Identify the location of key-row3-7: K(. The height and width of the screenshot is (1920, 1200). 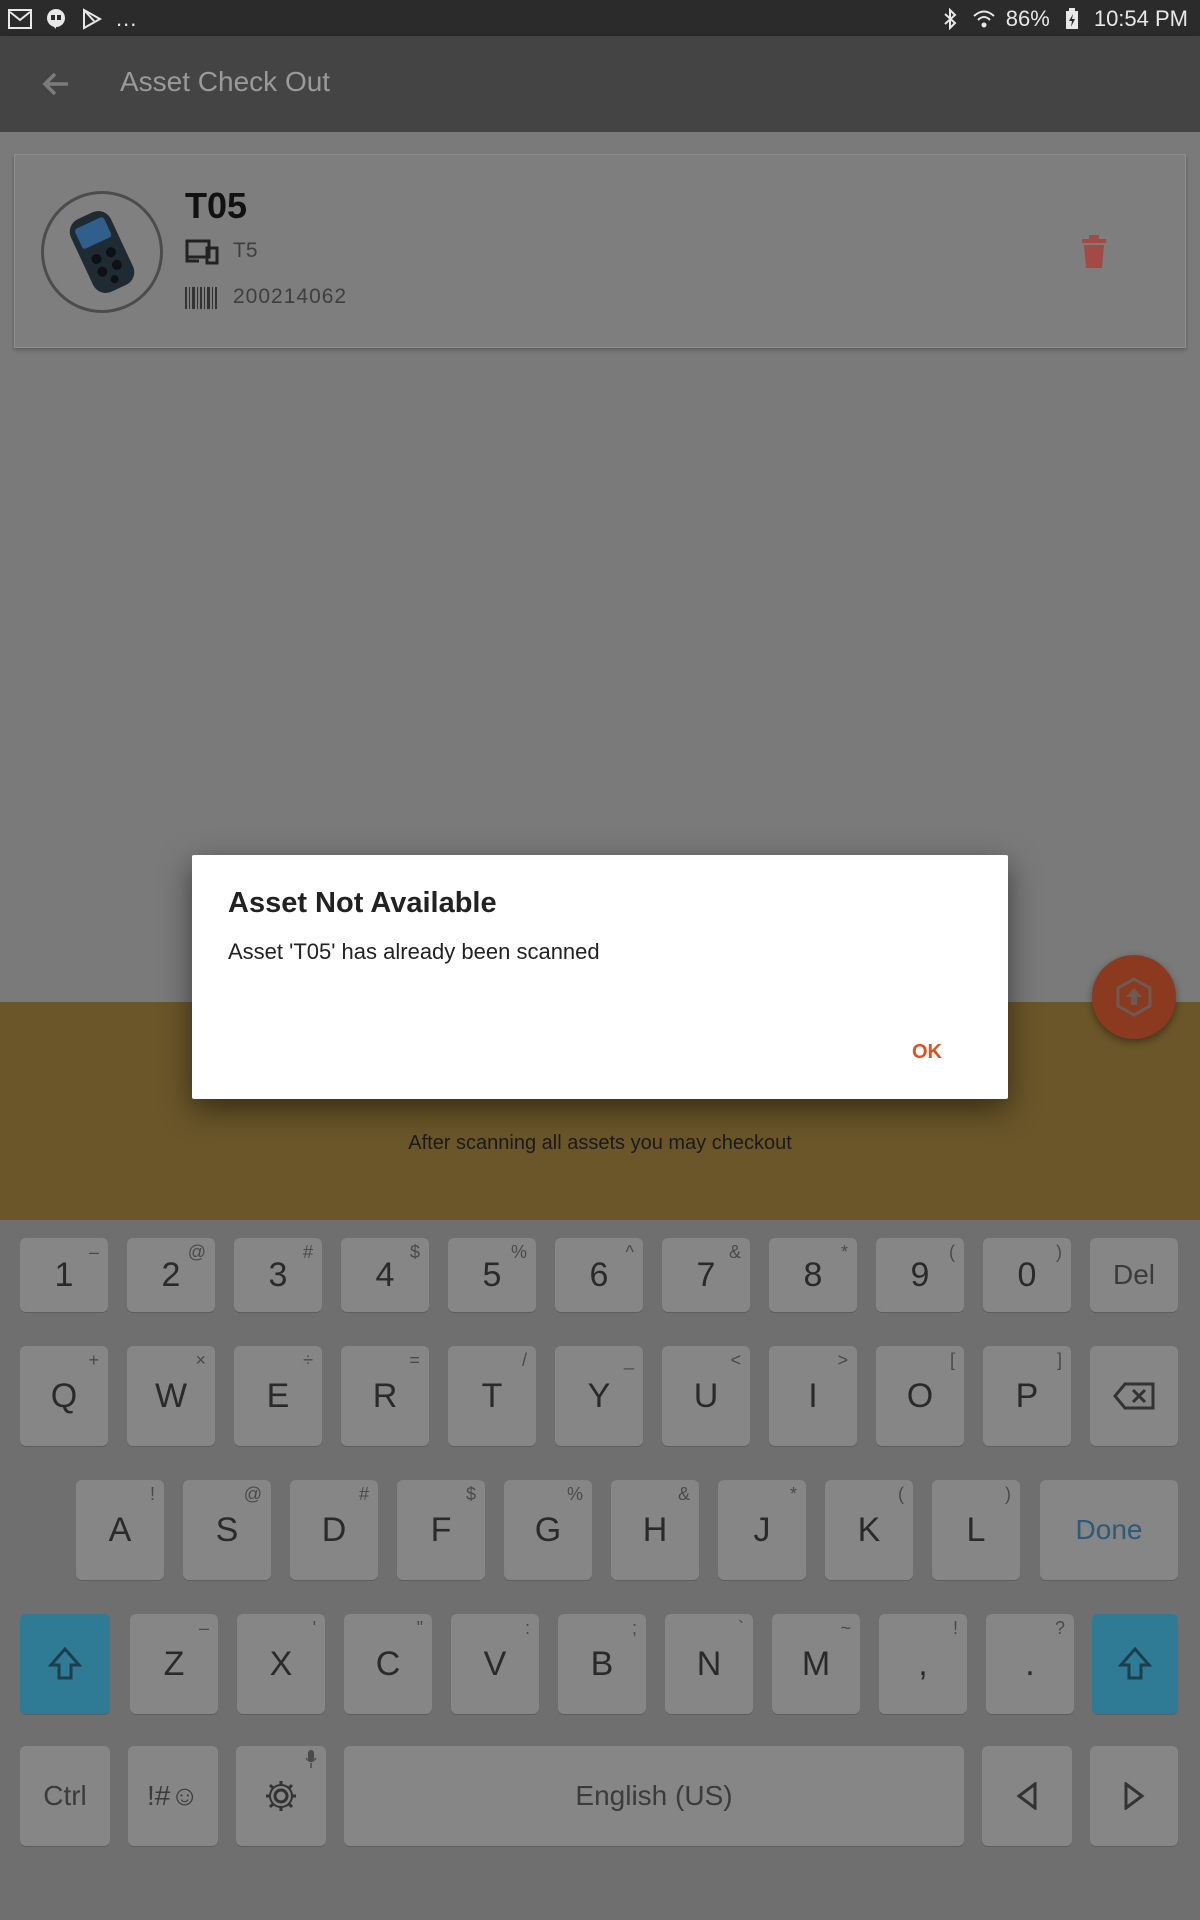
(869, 1530).